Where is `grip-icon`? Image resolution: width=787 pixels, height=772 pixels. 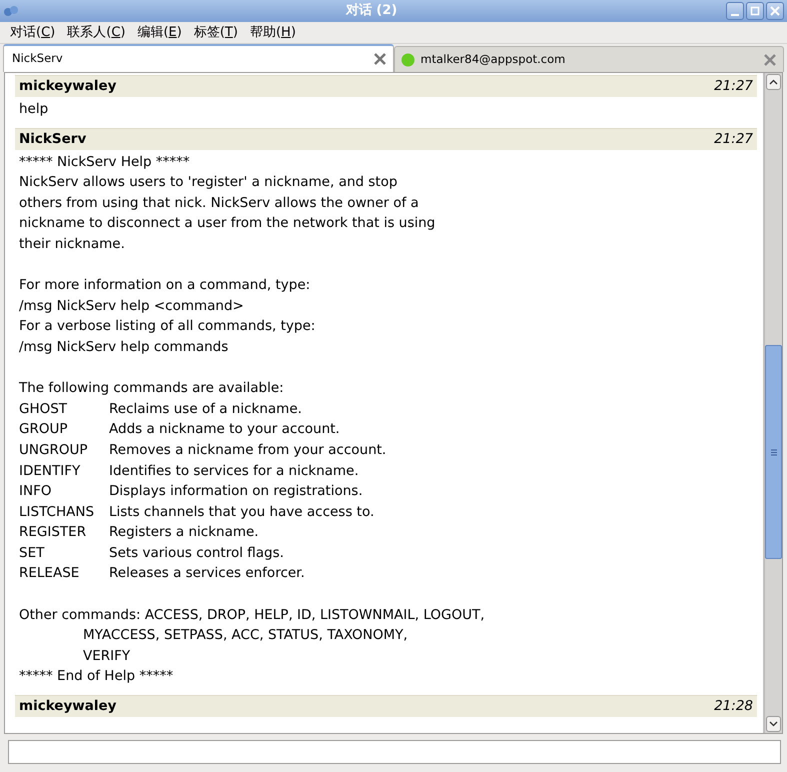
grip-icon is located at coordinates (773, 452).